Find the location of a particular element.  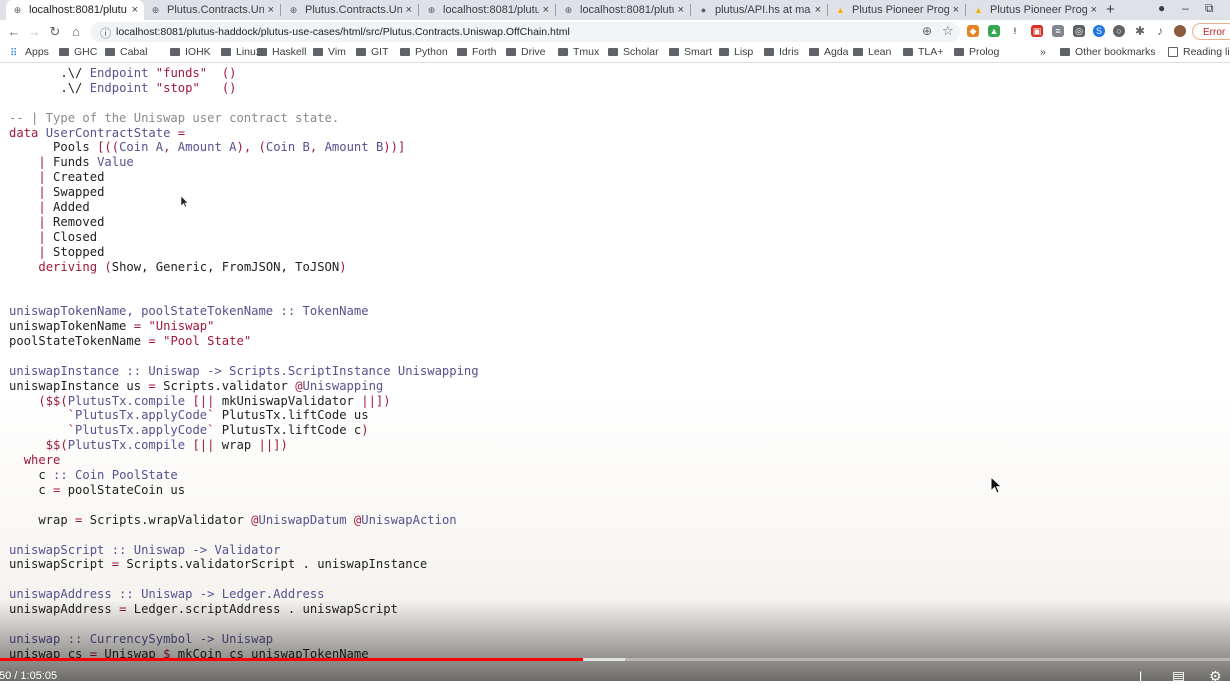

extension-icon: ≡ is located at coordinates (1058, 31).